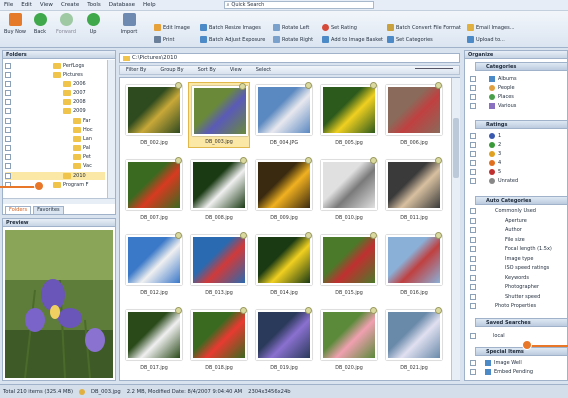 The height and width of the screenshot is (398, 568). I want to click on batch-resize-button: Batch Resize Images, so click(230, 27).